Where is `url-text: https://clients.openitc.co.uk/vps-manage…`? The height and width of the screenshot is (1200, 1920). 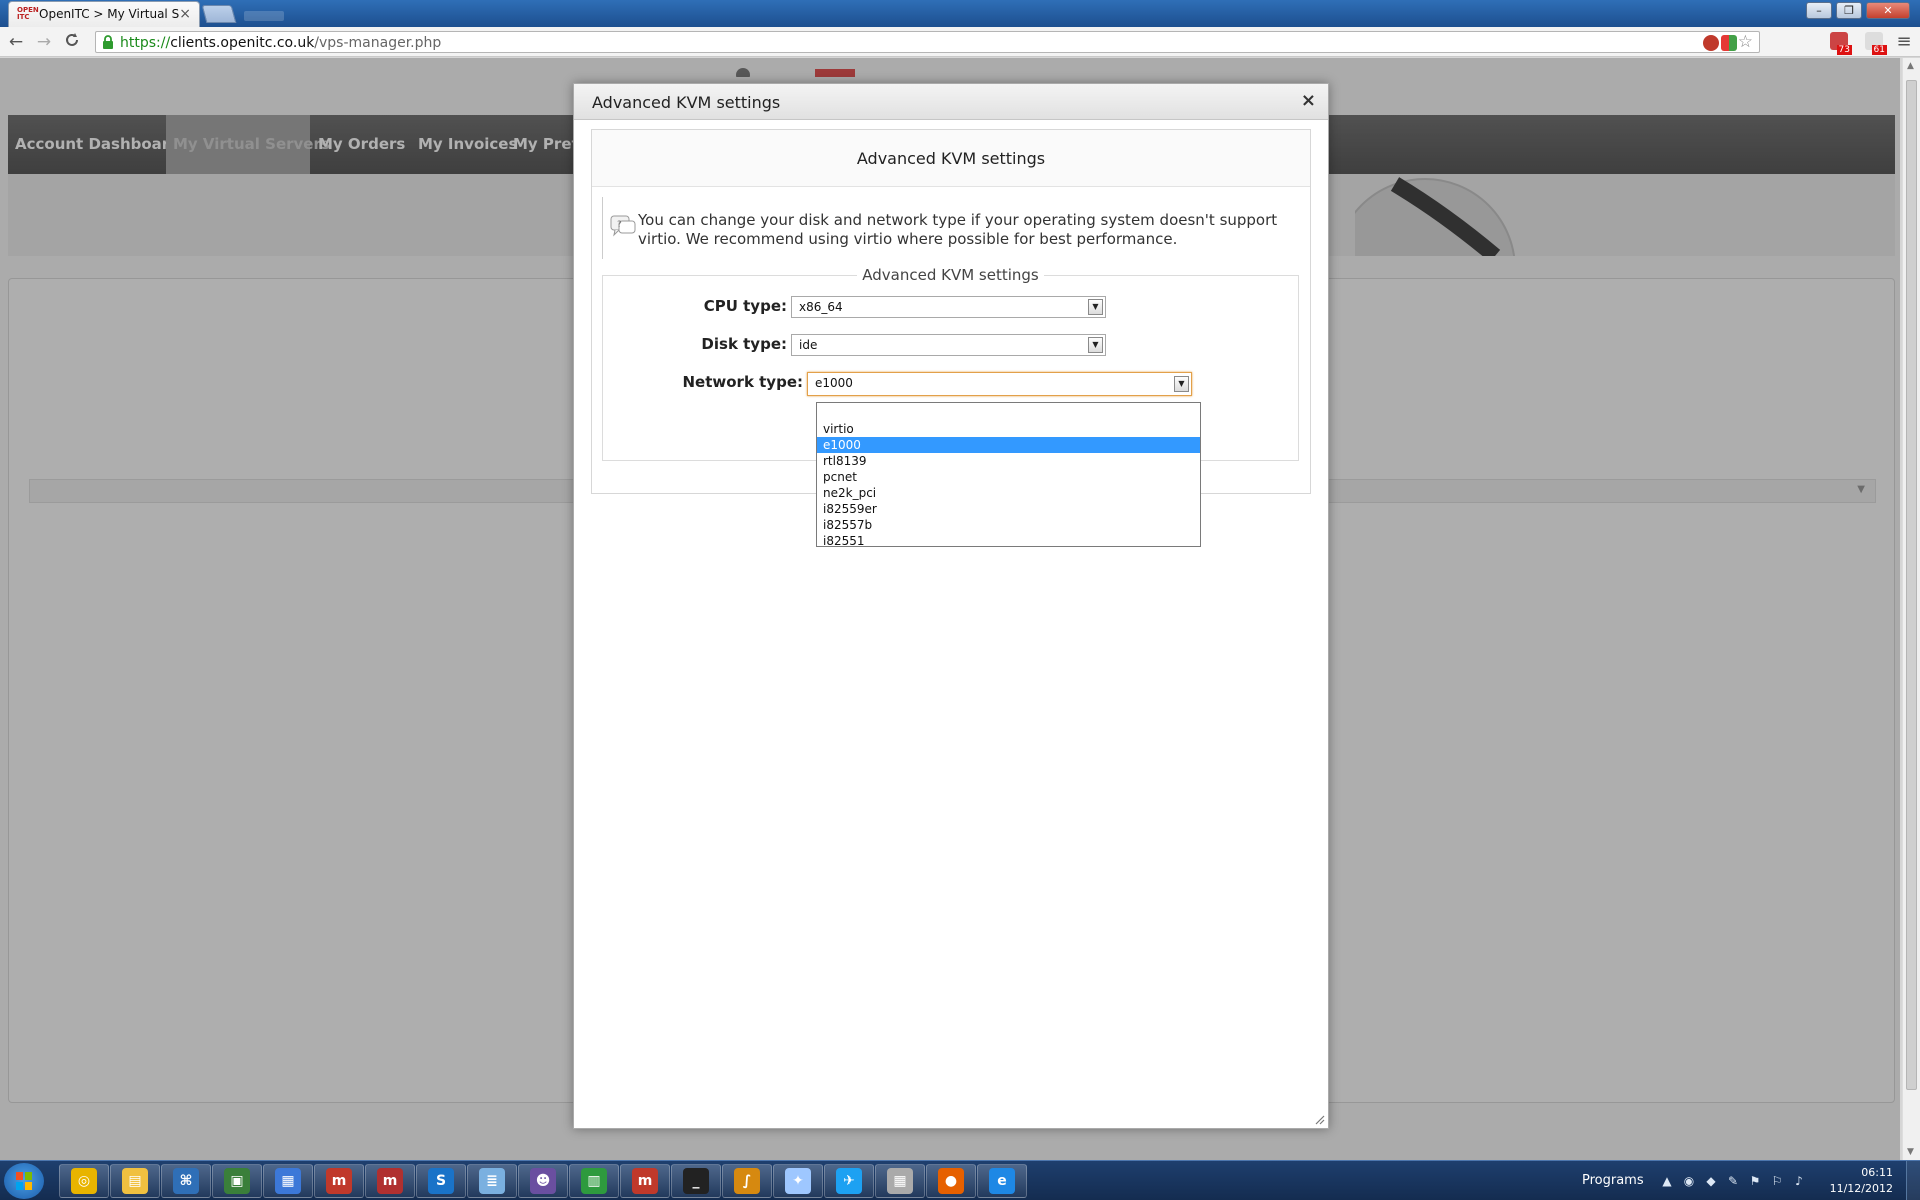 url-text: https://clients.openitc.co.uk/vps-manage… is located at coordinates (280, 43).